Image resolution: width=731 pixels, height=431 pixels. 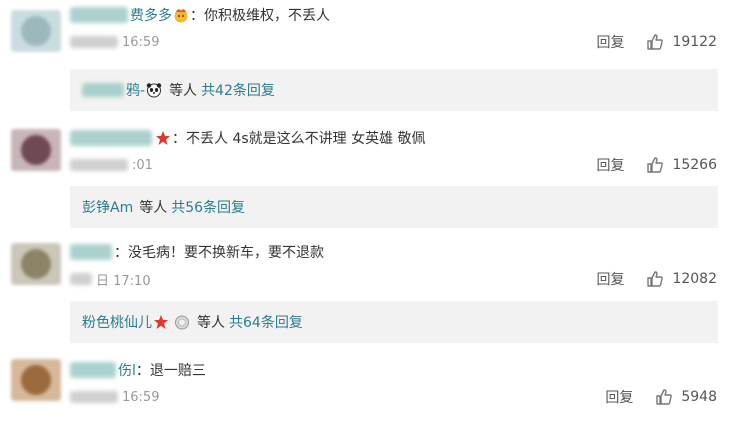 I want to click on comment-actions: 回复 12082, so click(x=656, y=279).